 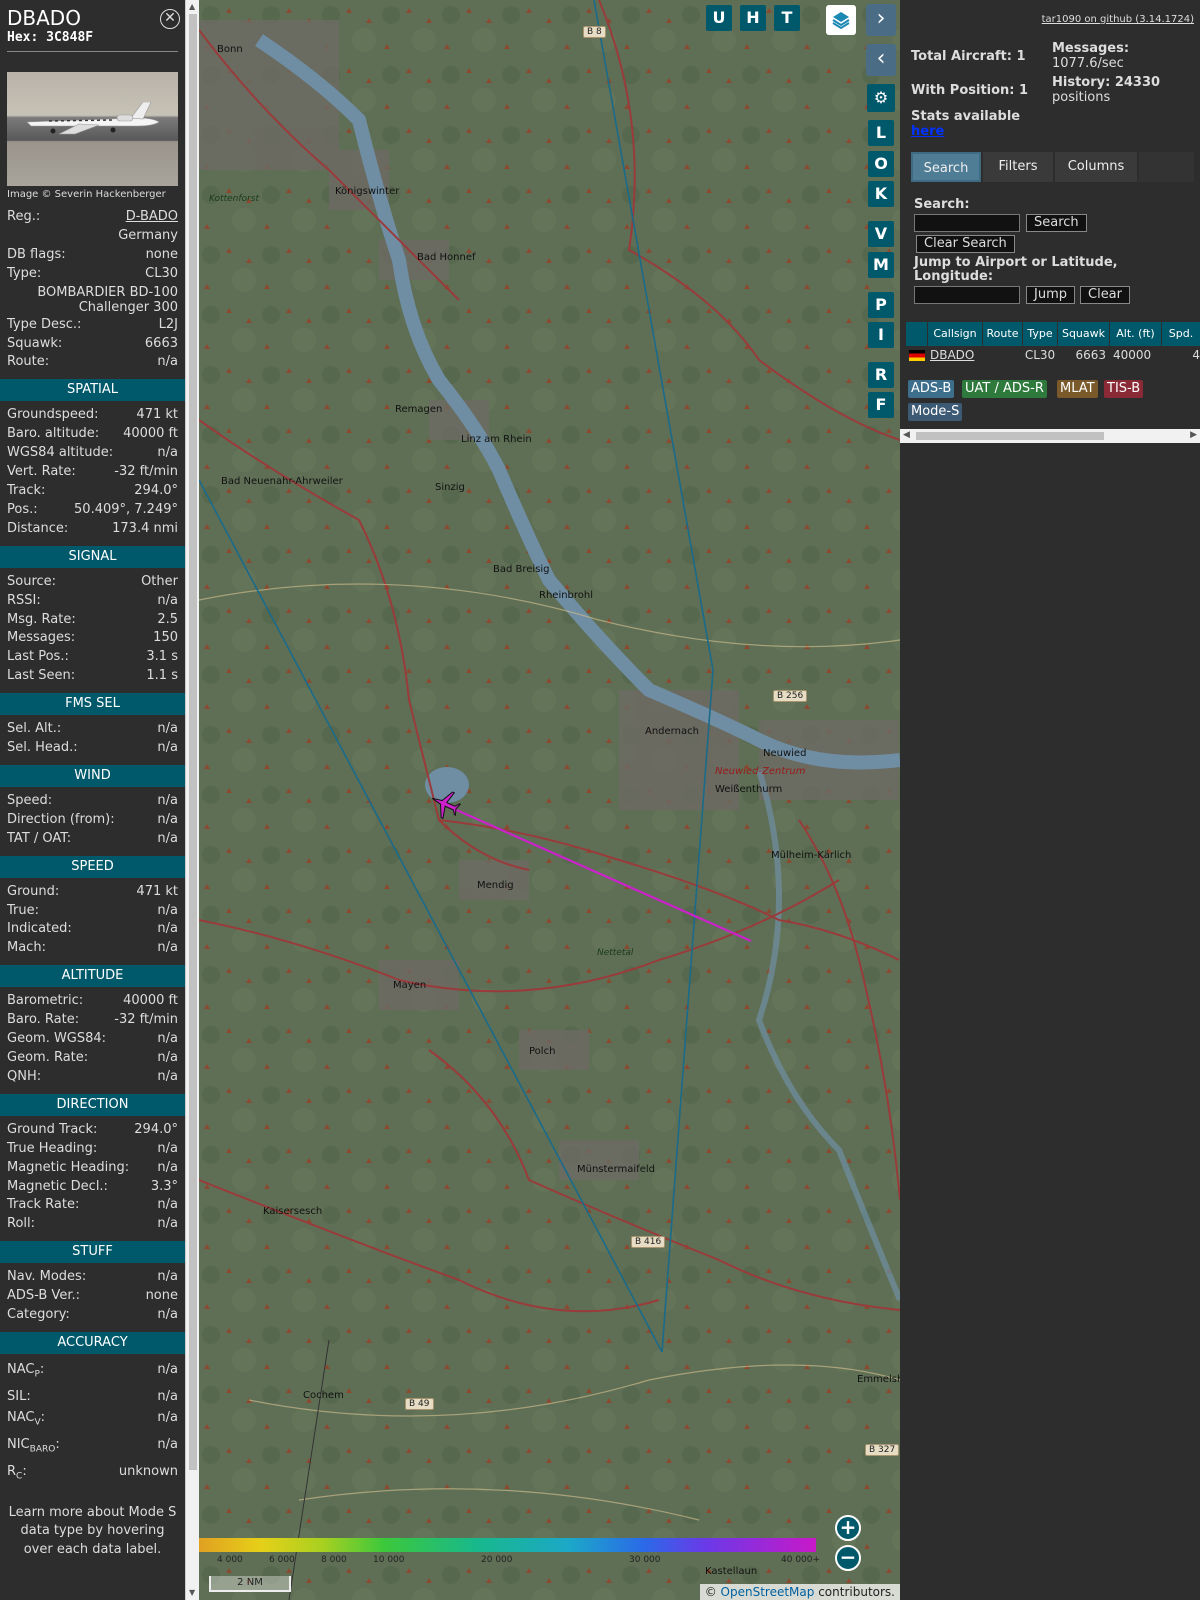 What do you see at coordinates (24, 601) in the screenshot?
I see `detail-label: RSSI:` at bounding box center [24, 601].